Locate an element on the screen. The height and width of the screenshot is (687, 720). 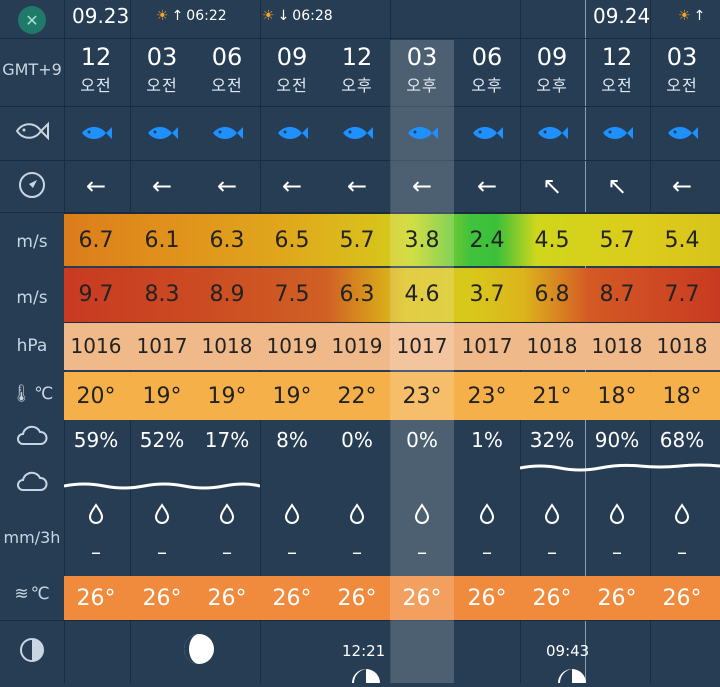
temp-unit: ℃ is located at coordinates (44, 394).